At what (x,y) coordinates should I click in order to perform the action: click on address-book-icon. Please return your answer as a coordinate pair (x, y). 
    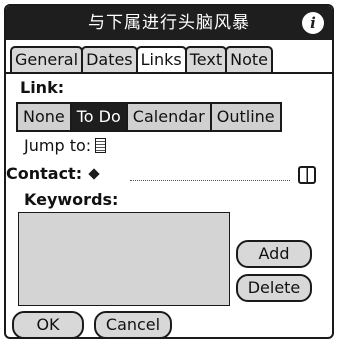
    Looking at the image, I should click on (307, 175).